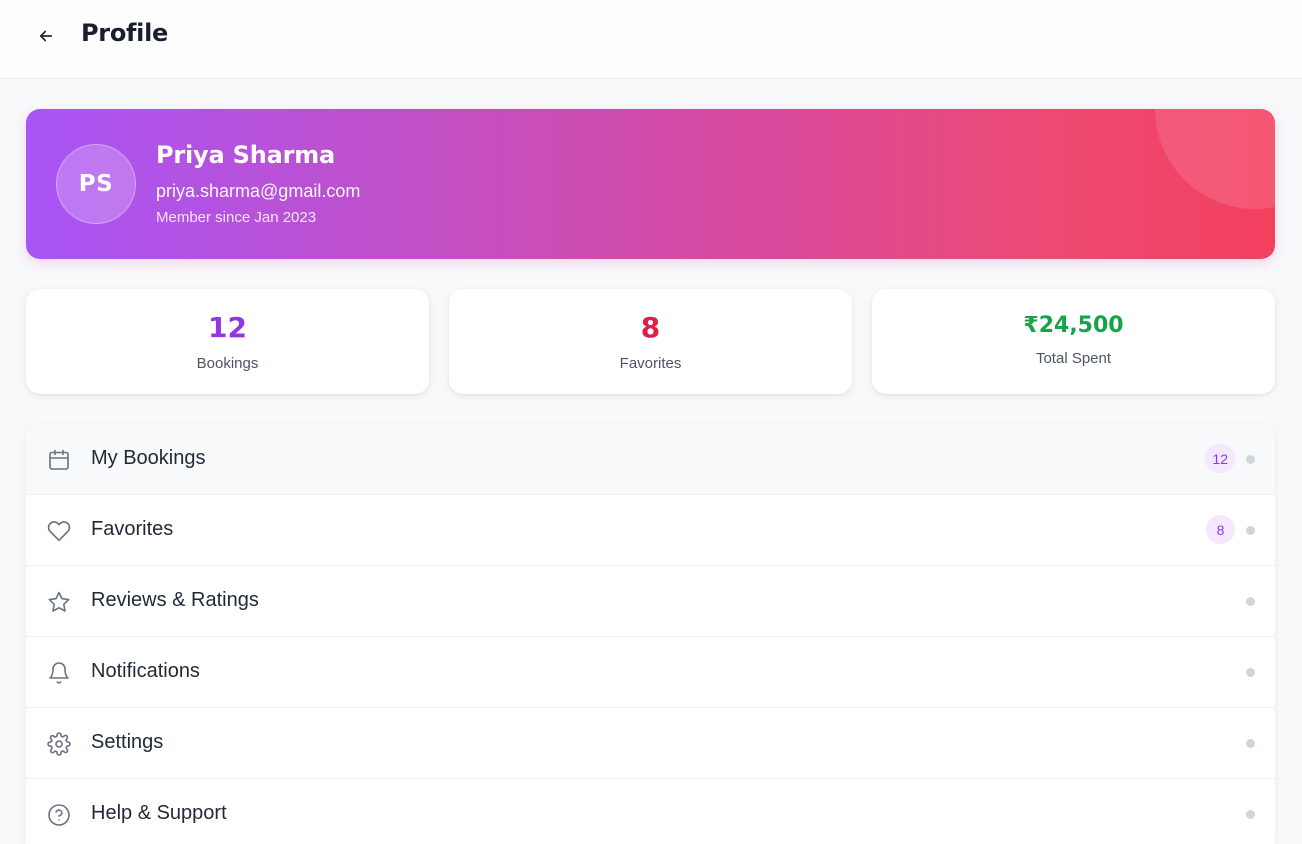 The width and height of the screenshot is (1302, 844). I want to click on menu-item-label: Notifications, so click(145, 671).